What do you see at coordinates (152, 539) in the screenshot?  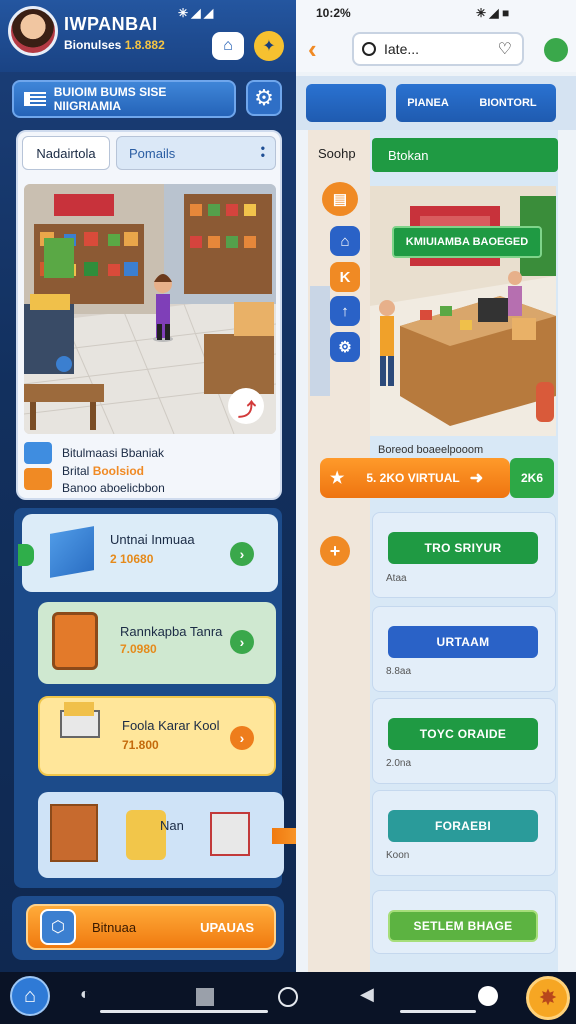 I see `list-item-title: Untnai Inmuaa` at bounding box center [152, 539].